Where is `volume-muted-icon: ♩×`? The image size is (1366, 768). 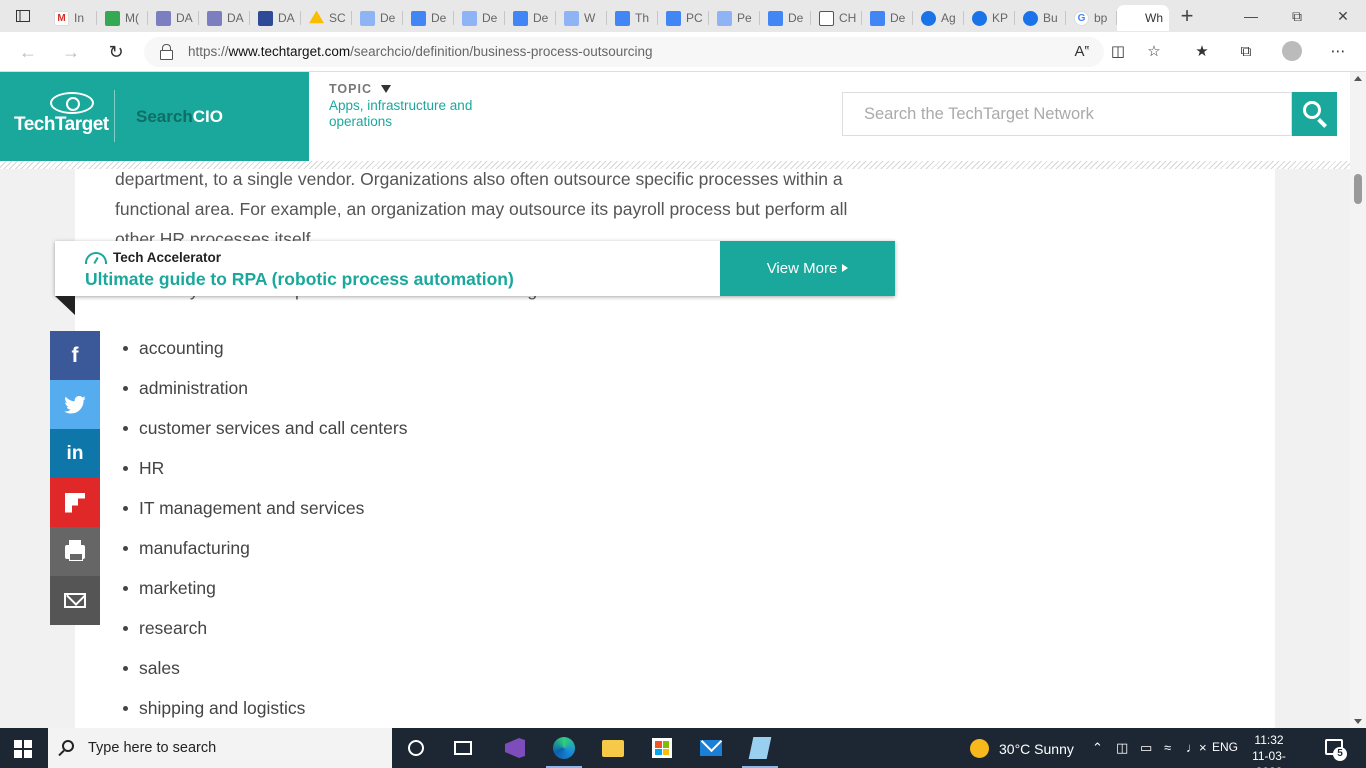
volume-muted-icon: ♩× is located at coordinates (1196, 747).